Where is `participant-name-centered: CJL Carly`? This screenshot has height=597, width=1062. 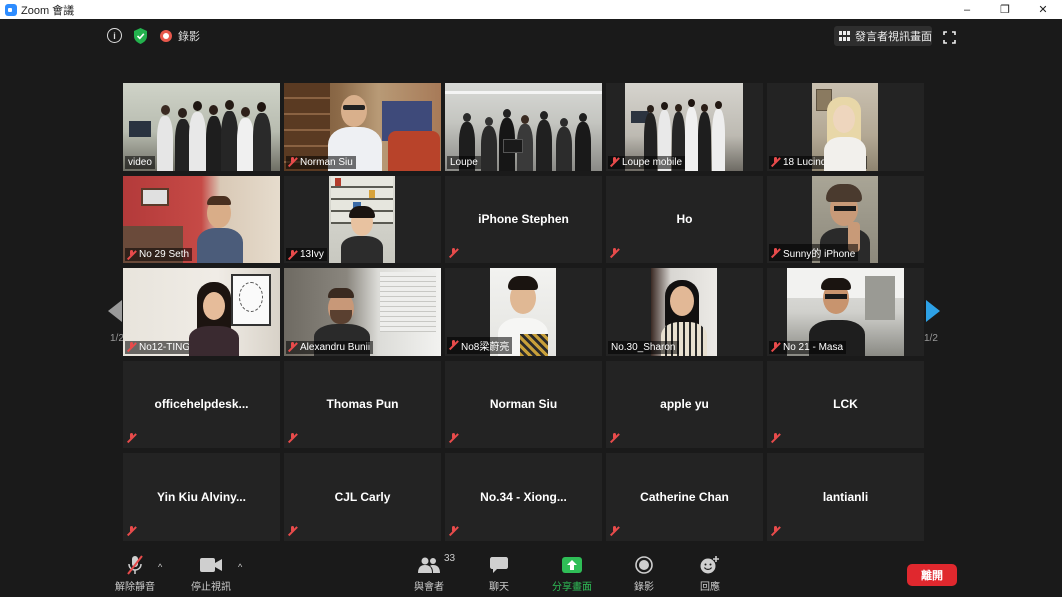 participant-name-centered: CJL Carly is located at coordinates (362, 496).